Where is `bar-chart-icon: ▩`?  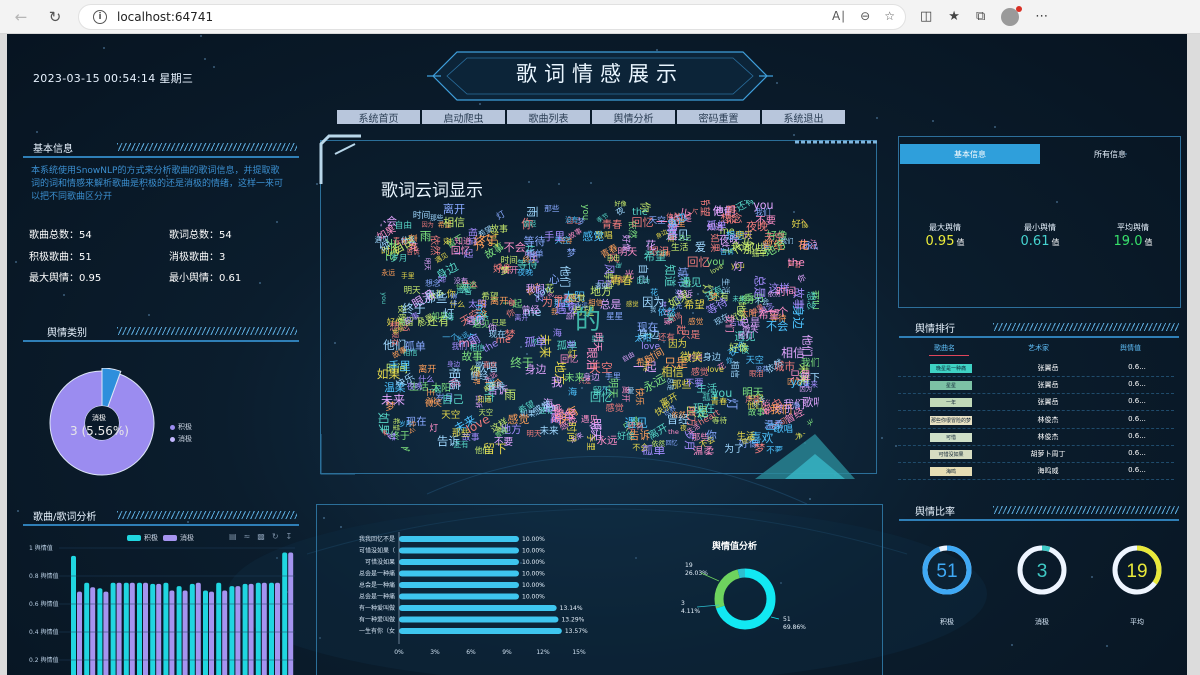
bar-chart-icon: ▩ is located at coordinates (261, 536).